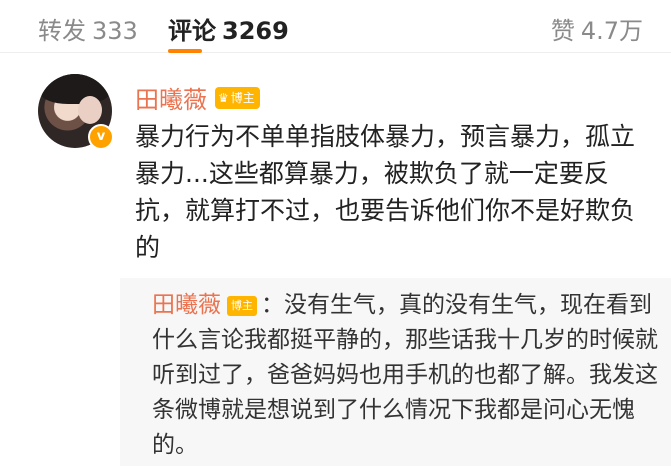 Image resolution: width=671 pixels, height=466 pixels. What do you see at coordinates (186, 305) in the screenshot?
I see `reply-username: 田曦薇` at bounding box center [186, 305].